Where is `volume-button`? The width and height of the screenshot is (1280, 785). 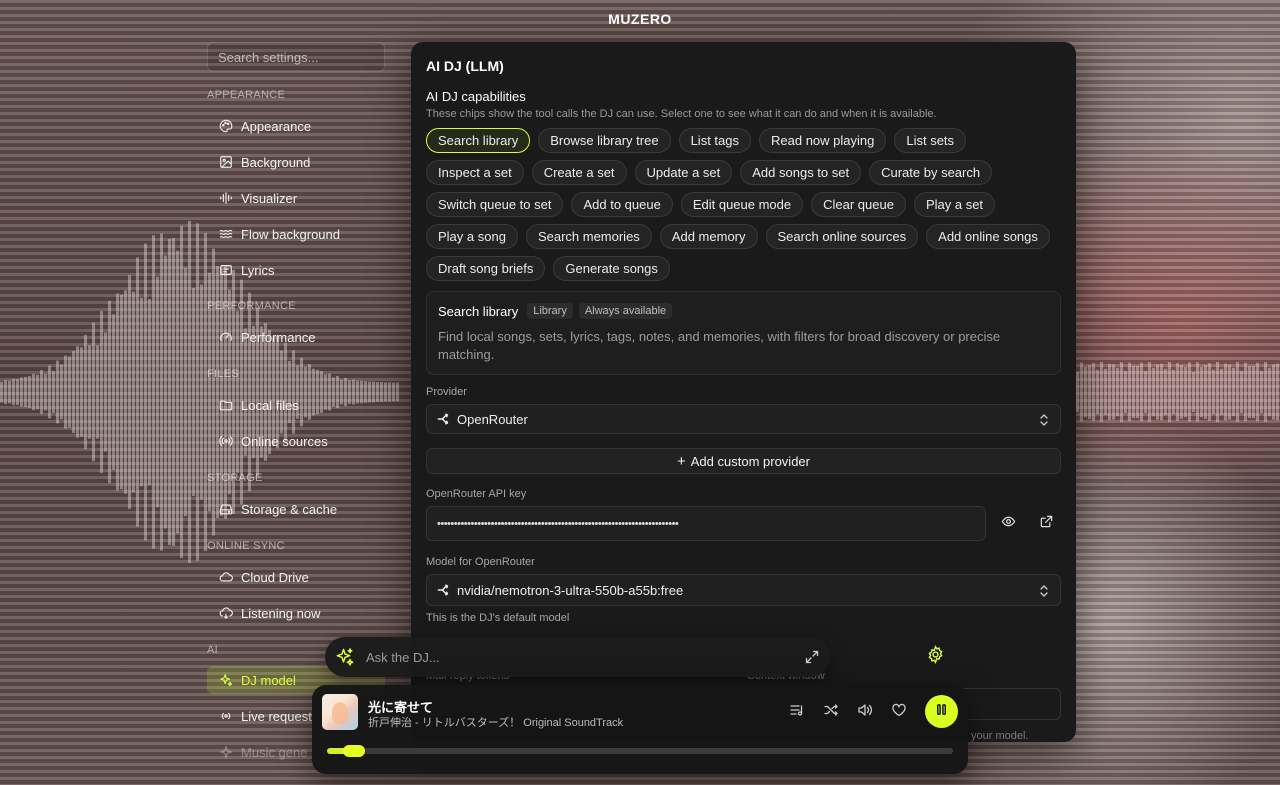
volume-button is located at coordinates (865, 712).